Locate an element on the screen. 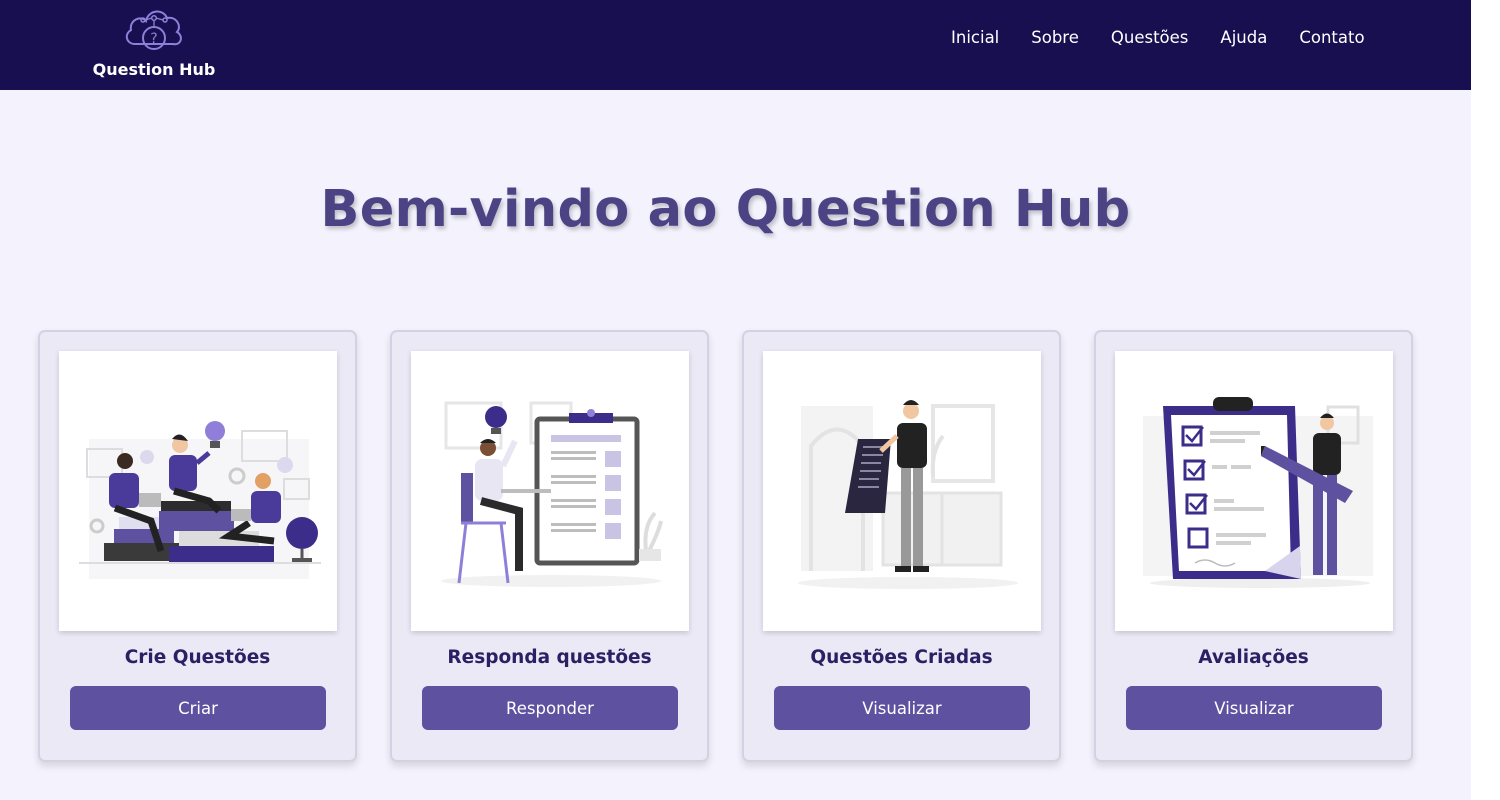 The image size is (1500, 800). logo: ? Question Hub is located at coordinates (154, 45).